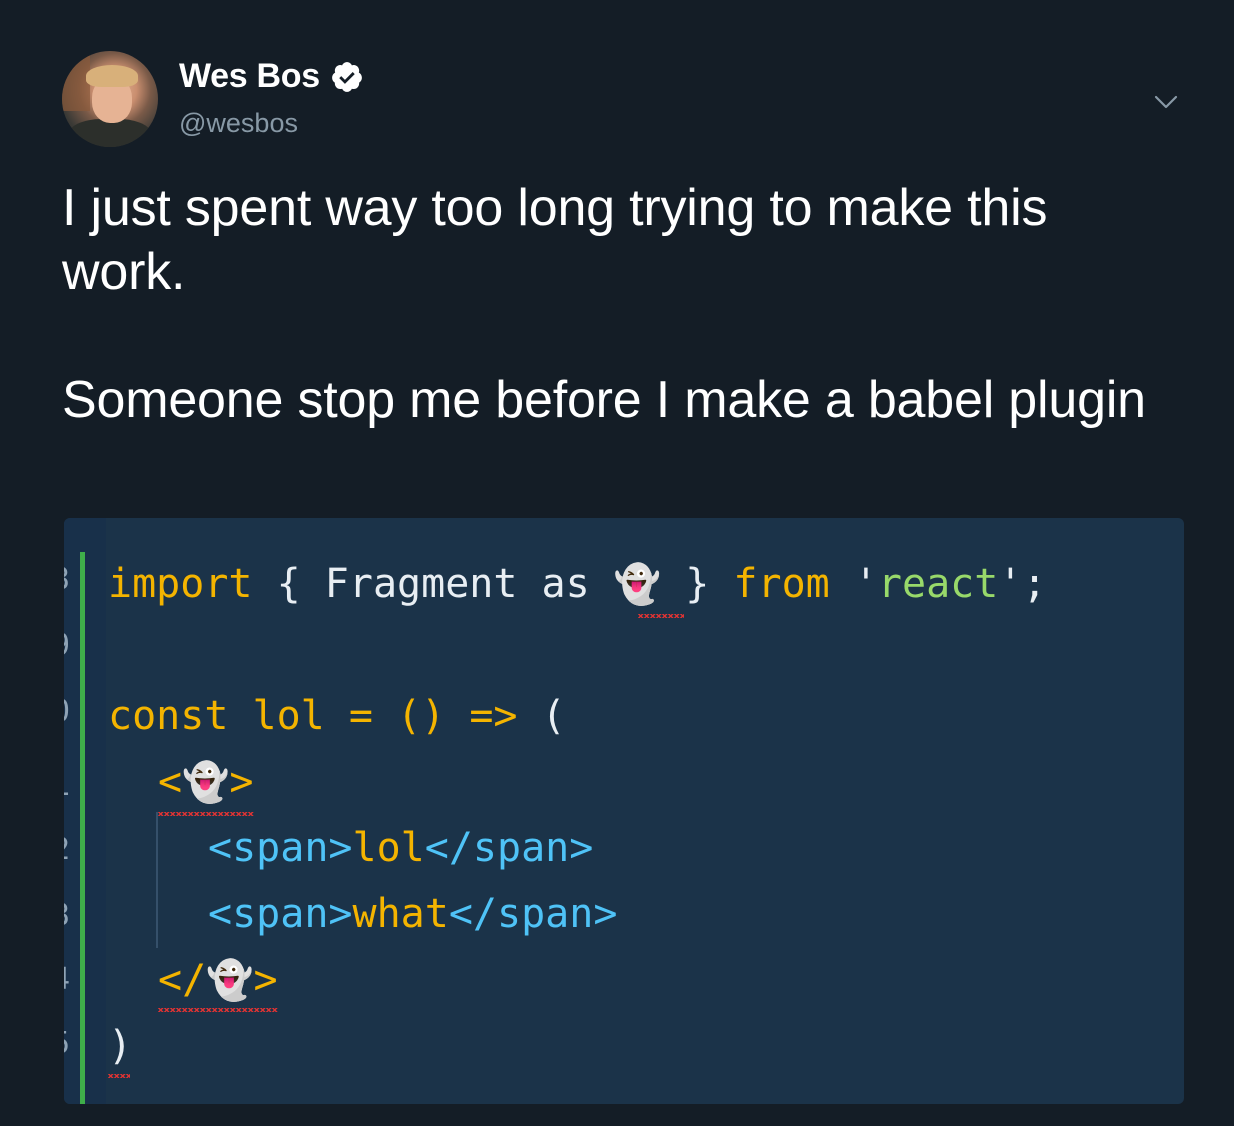 The image size is (1234, 1126). I want to click on author-avatar, so click(110, 99).